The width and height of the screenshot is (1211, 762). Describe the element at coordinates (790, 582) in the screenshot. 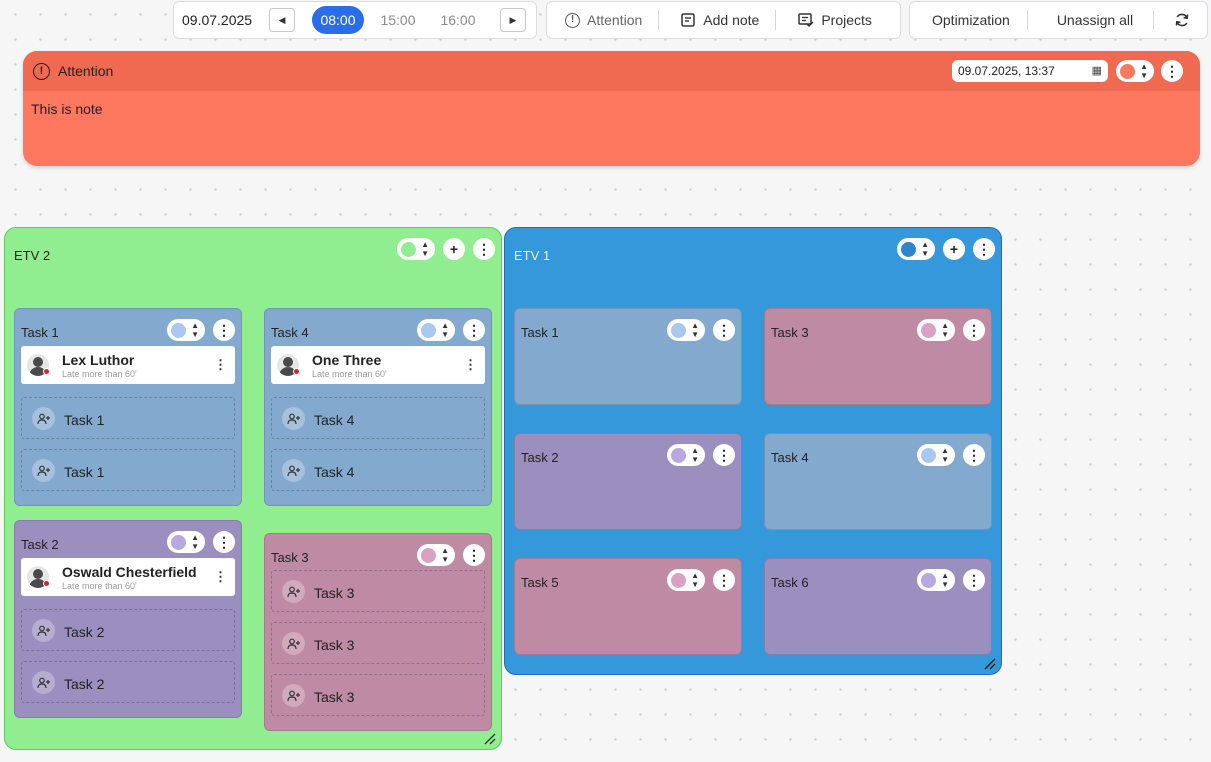

I see `task-title: Task 6` at that location.